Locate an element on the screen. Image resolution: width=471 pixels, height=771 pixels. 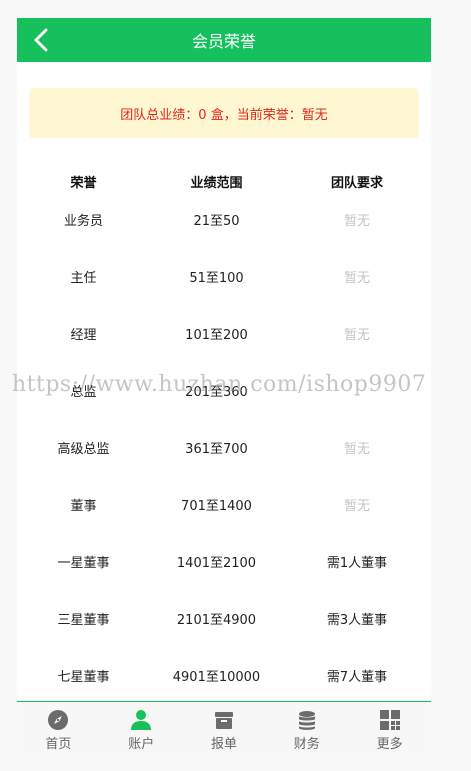
honor-cell: 一星董事 is located at coordinates (83, 563).